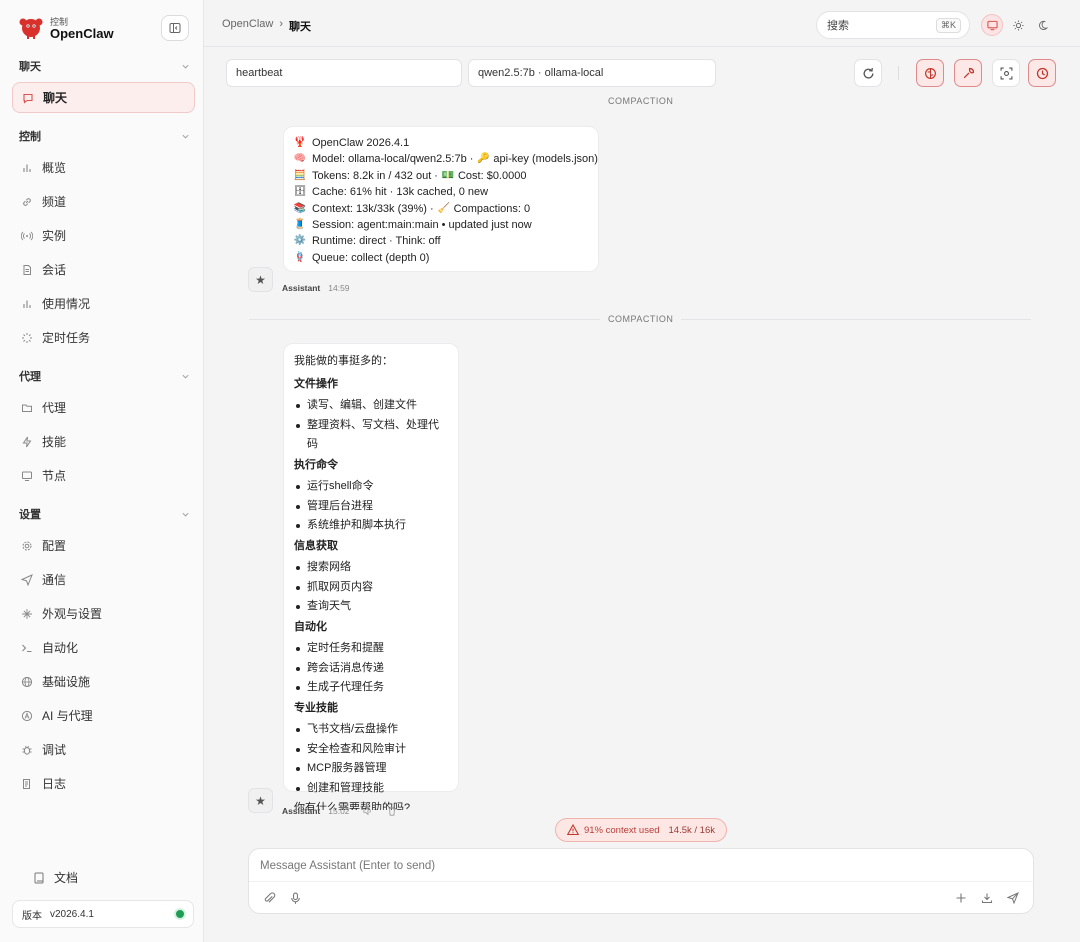 The image size is (1080, 942). I want to click on sidebar-item-label: 配置, so click(54, 546).